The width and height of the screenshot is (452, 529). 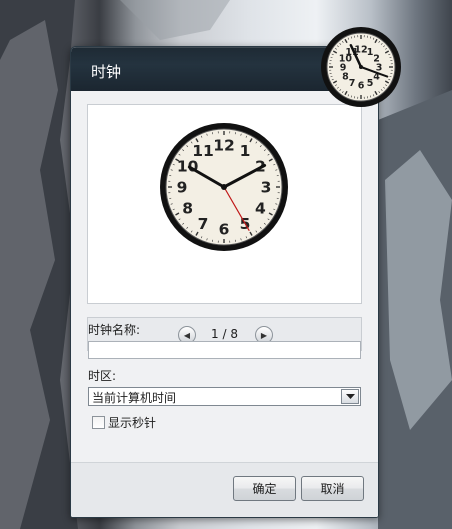 I want to click on preview-clock-numeral: 11, so click(x=203, y=151).